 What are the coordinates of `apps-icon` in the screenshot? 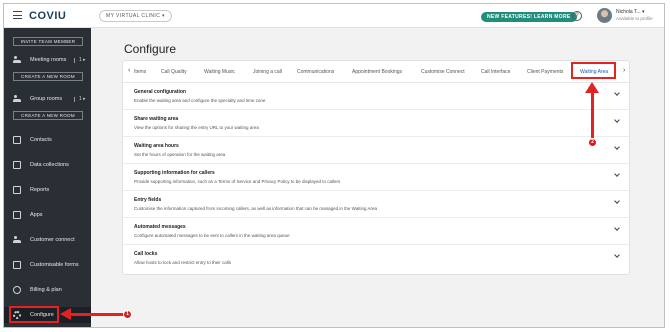 It's located at (17, 215).